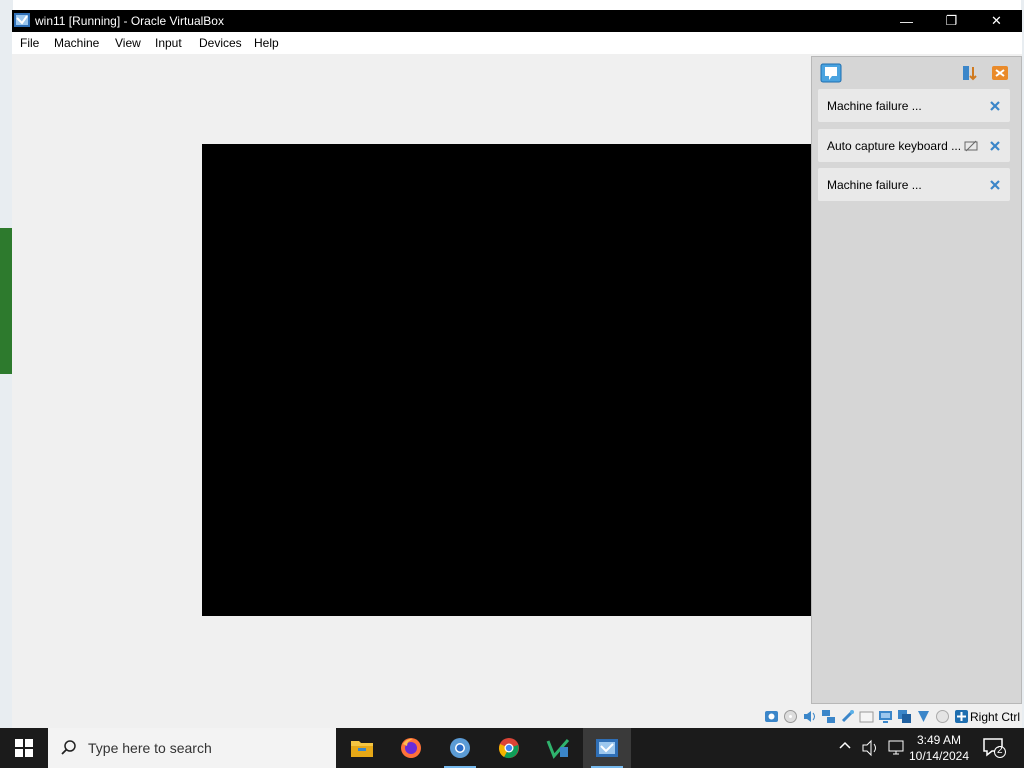 The image size is (1024, 768). What do you see at coordinates (1000, 750) in the screenshot?
I see `notification-count-badge: 2` at bounding box center [1000, 750].